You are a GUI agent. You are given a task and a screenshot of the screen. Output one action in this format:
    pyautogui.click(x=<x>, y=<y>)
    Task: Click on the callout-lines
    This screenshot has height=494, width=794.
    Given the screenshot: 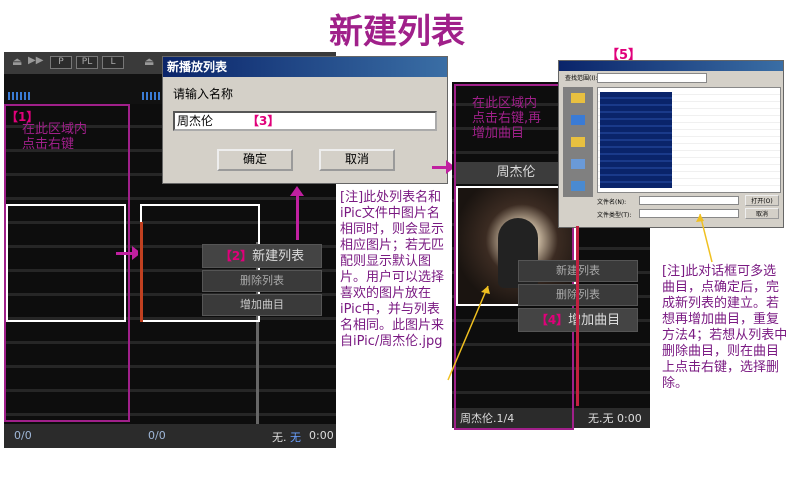 What is the action you would take?
    pyautogui.click(x=580, y=297)
    